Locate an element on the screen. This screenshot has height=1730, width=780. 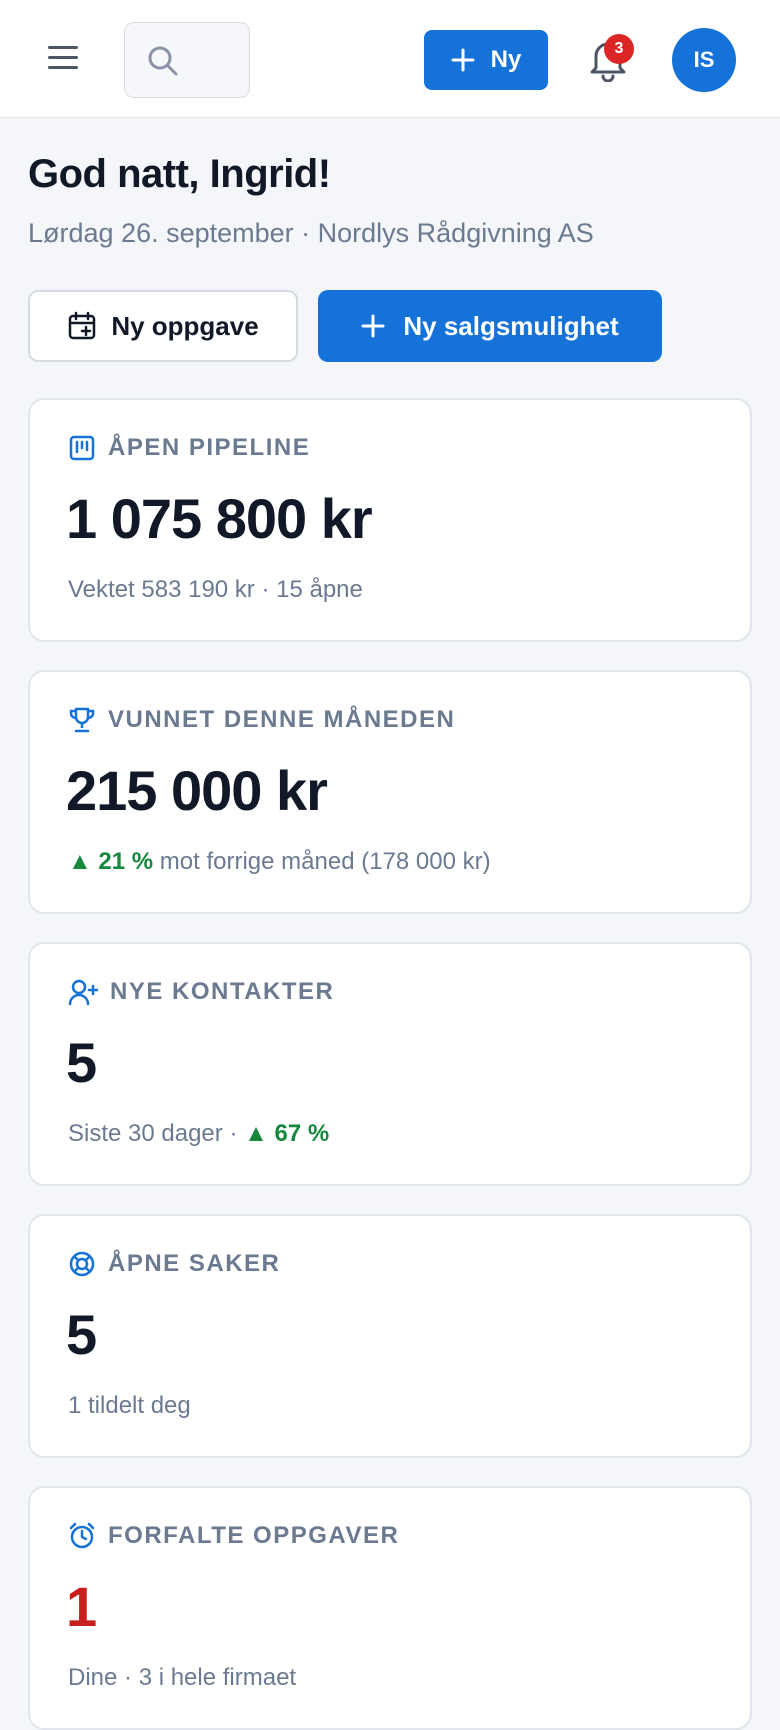
kanban-icon is located at coordinates (82, 448).